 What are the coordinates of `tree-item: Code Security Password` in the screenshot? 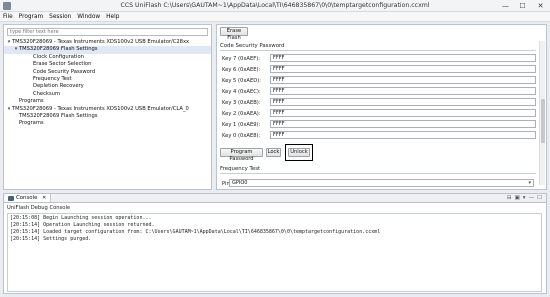 It's located at (107, 72).